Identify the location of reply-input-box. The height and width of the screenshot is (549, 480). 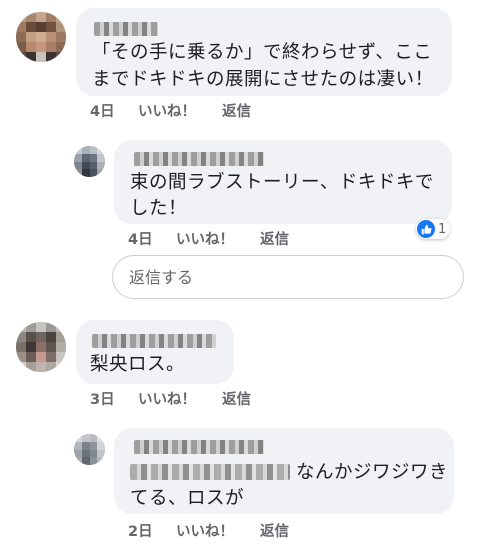
(288, 277).